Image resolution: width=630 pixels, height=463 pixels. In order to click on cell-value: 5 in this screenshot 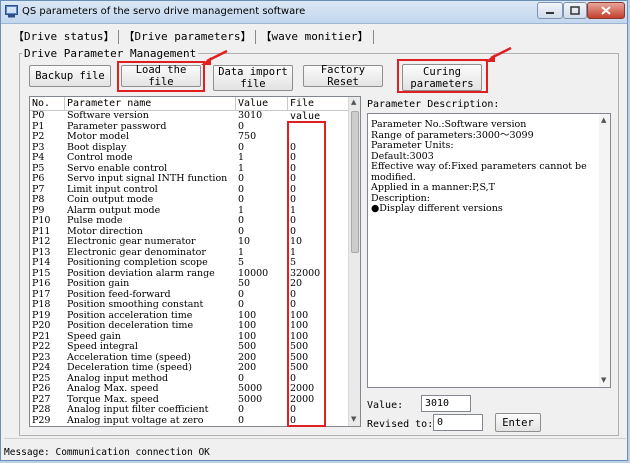, I will do `click(241, 263)`.